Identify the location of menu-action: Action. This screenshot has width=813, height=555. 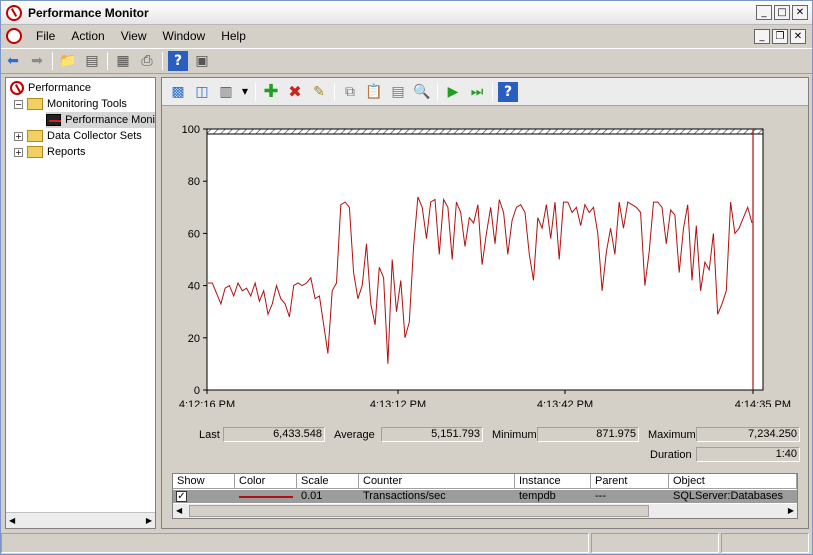
(87, 36).